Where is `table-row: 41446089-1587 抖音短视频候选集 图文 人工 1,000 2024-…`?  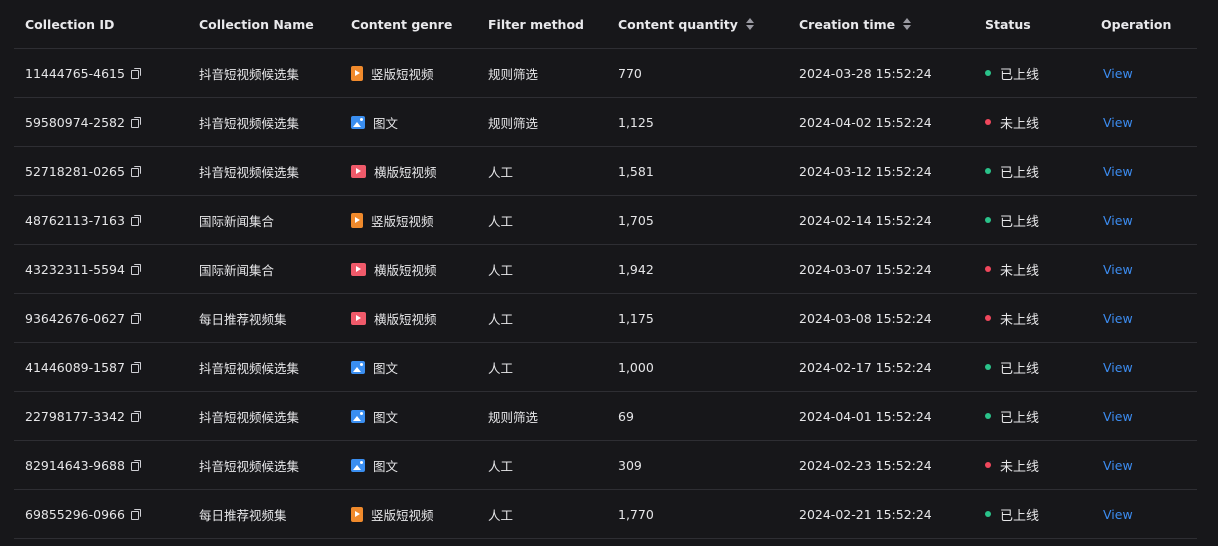 table-row: 41446089-1587 抖音短视频候选集 图文 人工 1,000 2024-… is located at coordinates (605, 367).